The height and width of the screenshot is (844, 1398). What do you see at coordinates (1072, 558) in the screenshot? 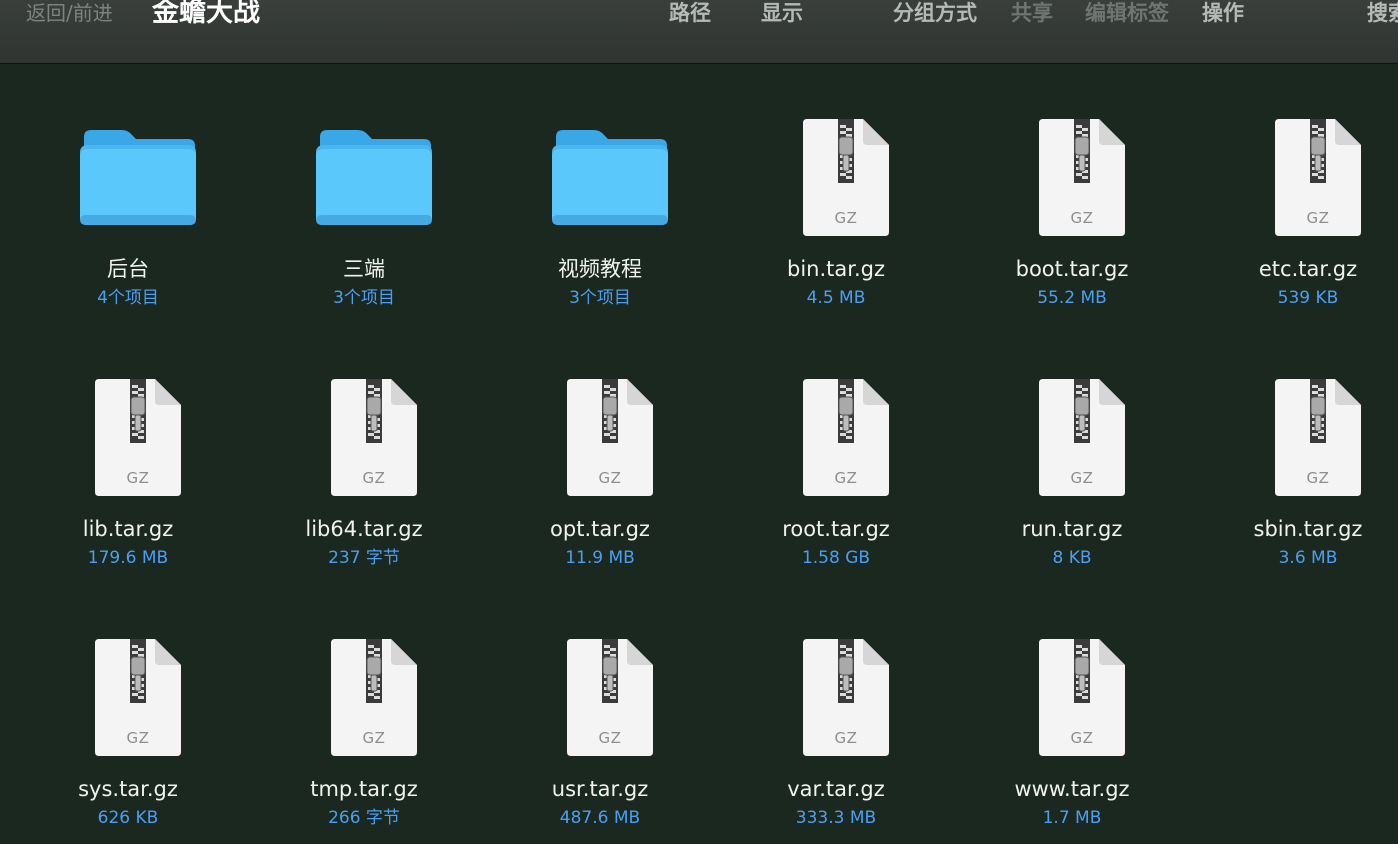
I see `file-meta: 8 KB` at bounding box center [1072, 558].